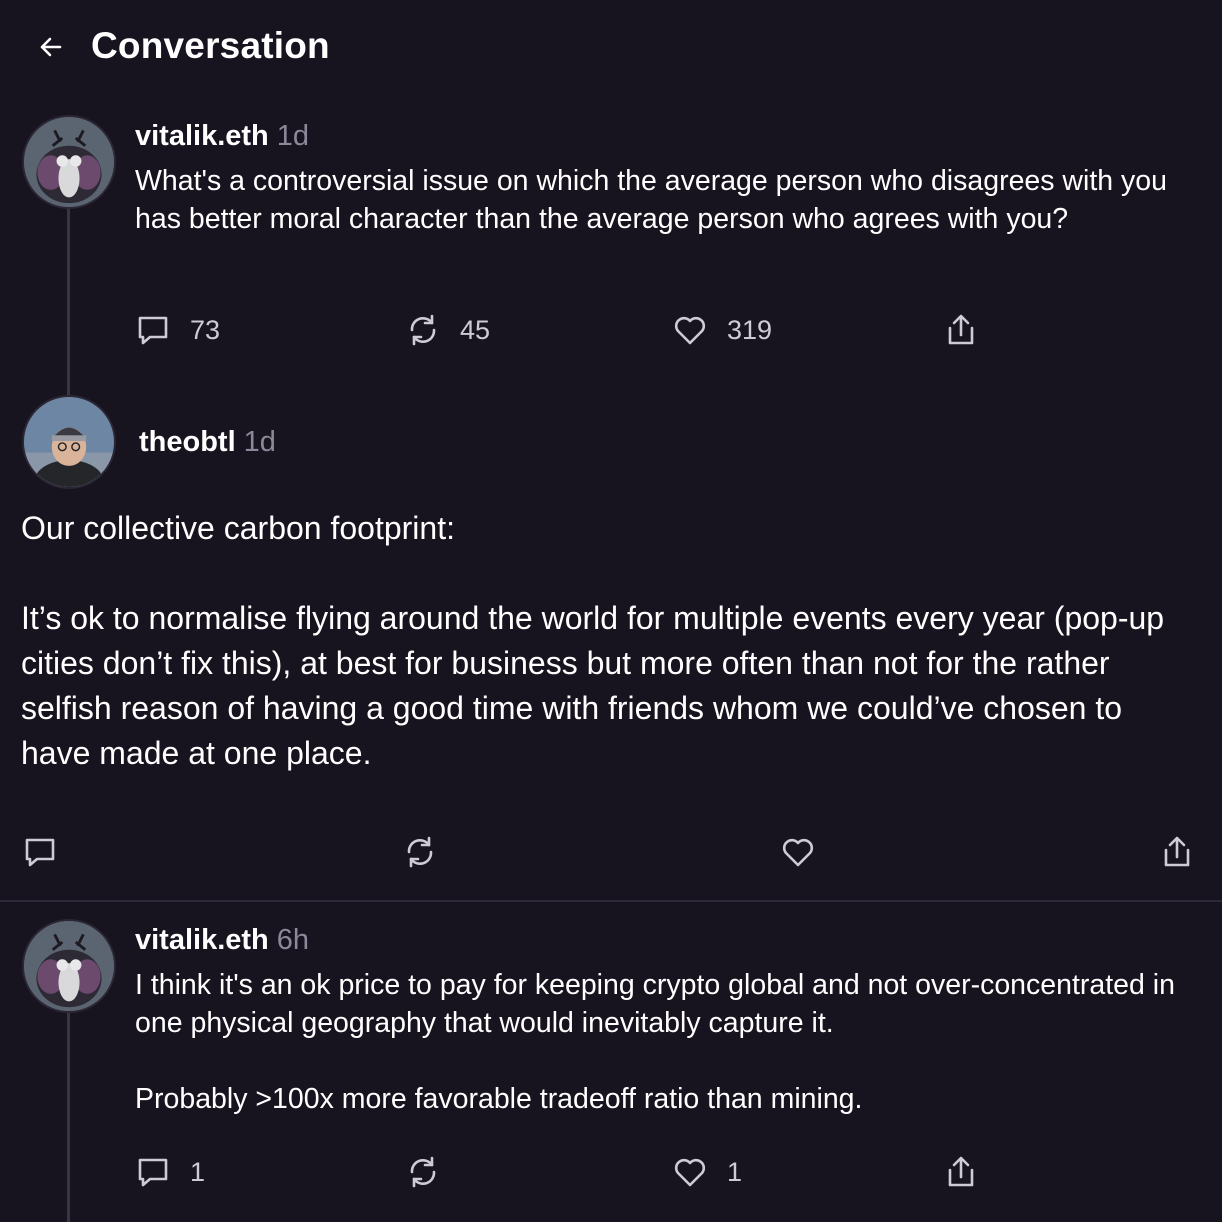 The height and width of the screenshot is (1222, 1222). I want to click on like-count: 319, so click(750, 330).